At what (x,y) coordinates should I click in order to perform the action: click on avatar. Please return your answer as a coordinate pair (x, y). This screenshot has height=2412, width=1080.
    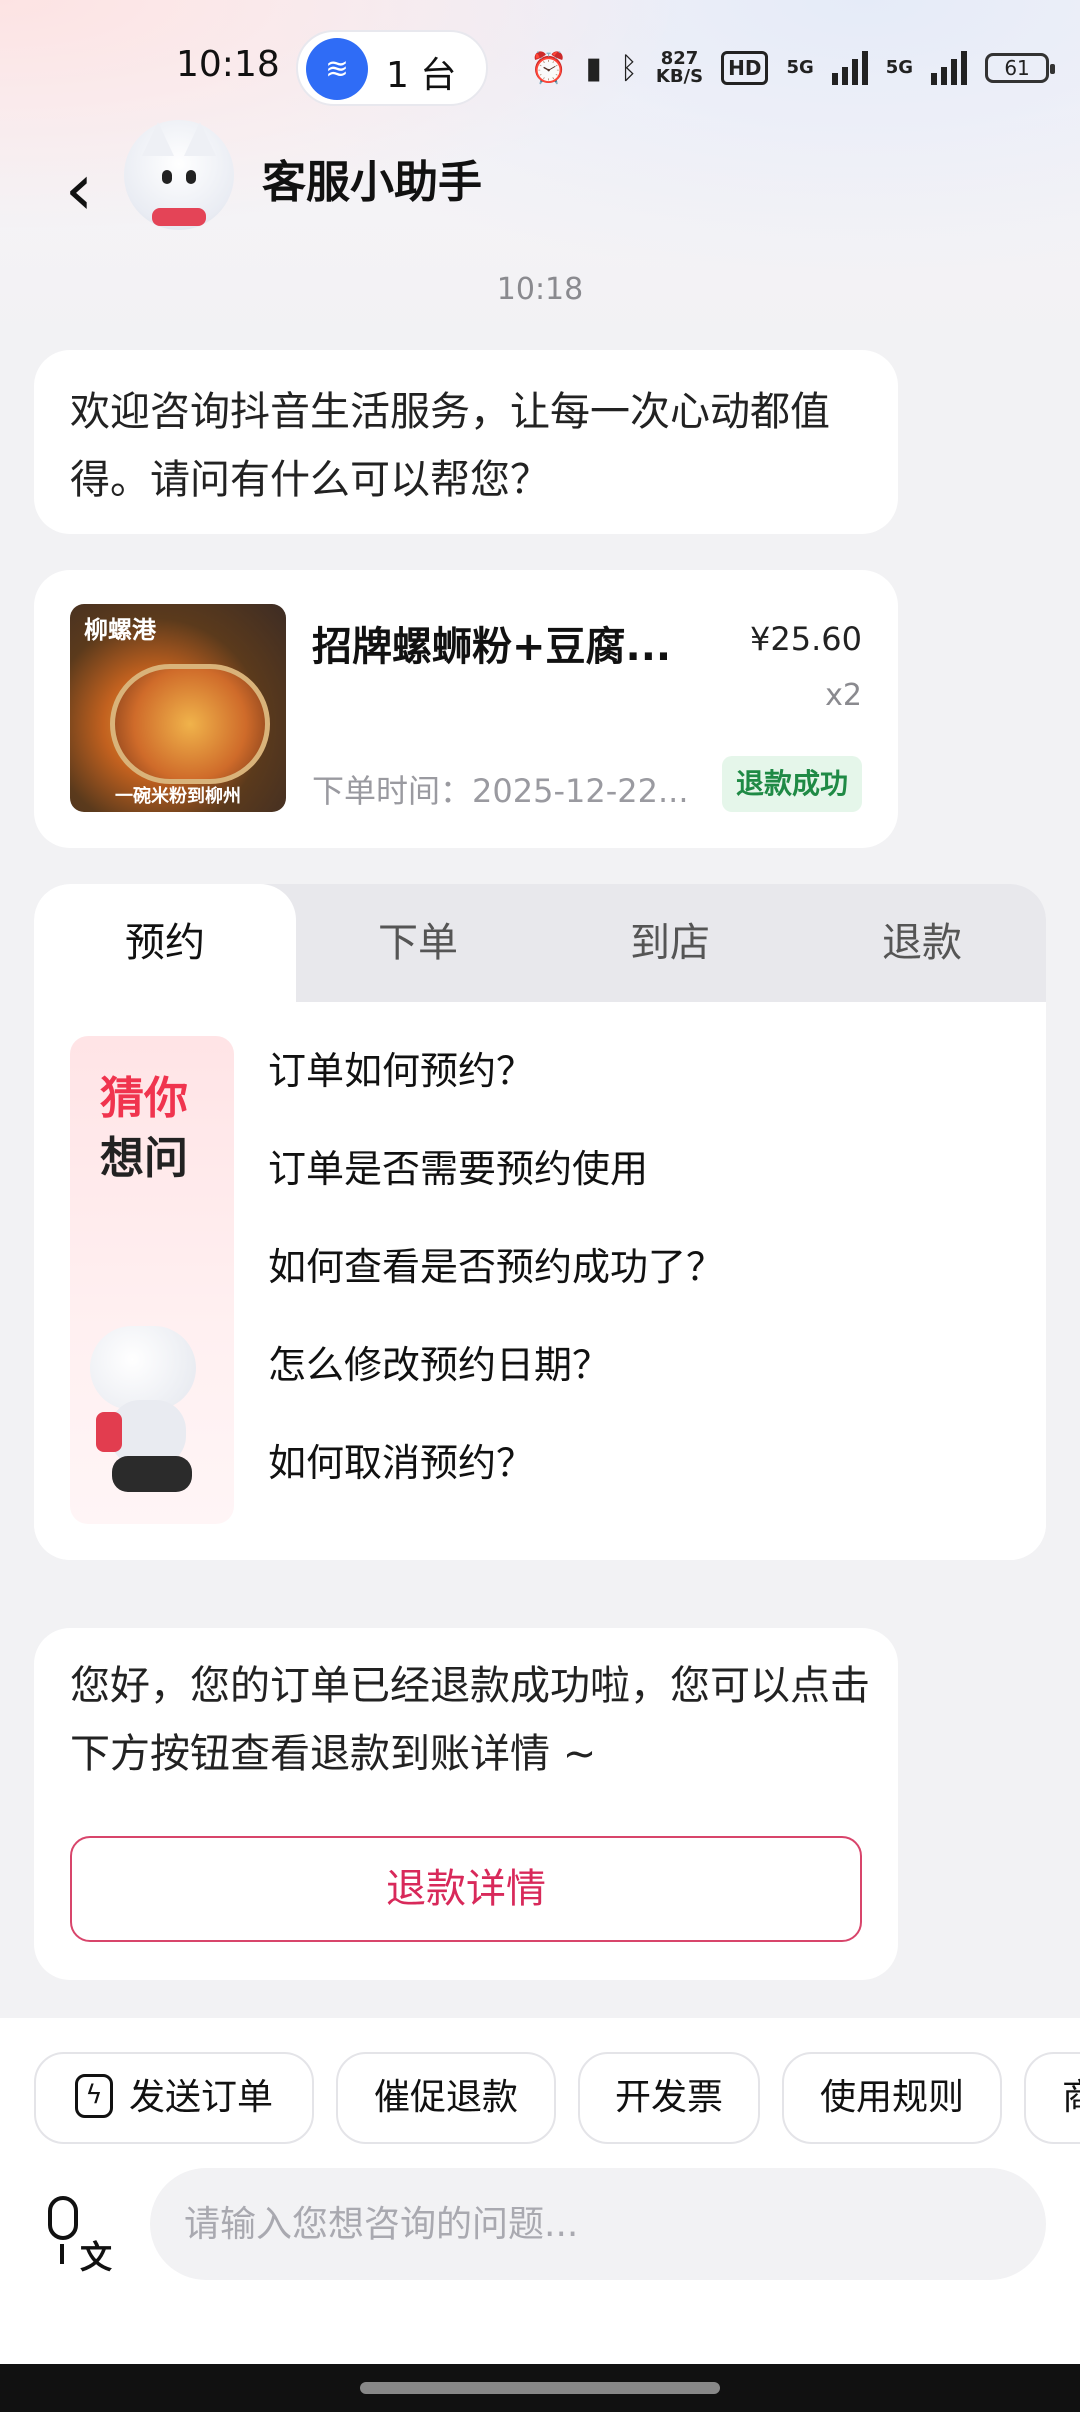
    Looking at the image, I should click on (179, 175).